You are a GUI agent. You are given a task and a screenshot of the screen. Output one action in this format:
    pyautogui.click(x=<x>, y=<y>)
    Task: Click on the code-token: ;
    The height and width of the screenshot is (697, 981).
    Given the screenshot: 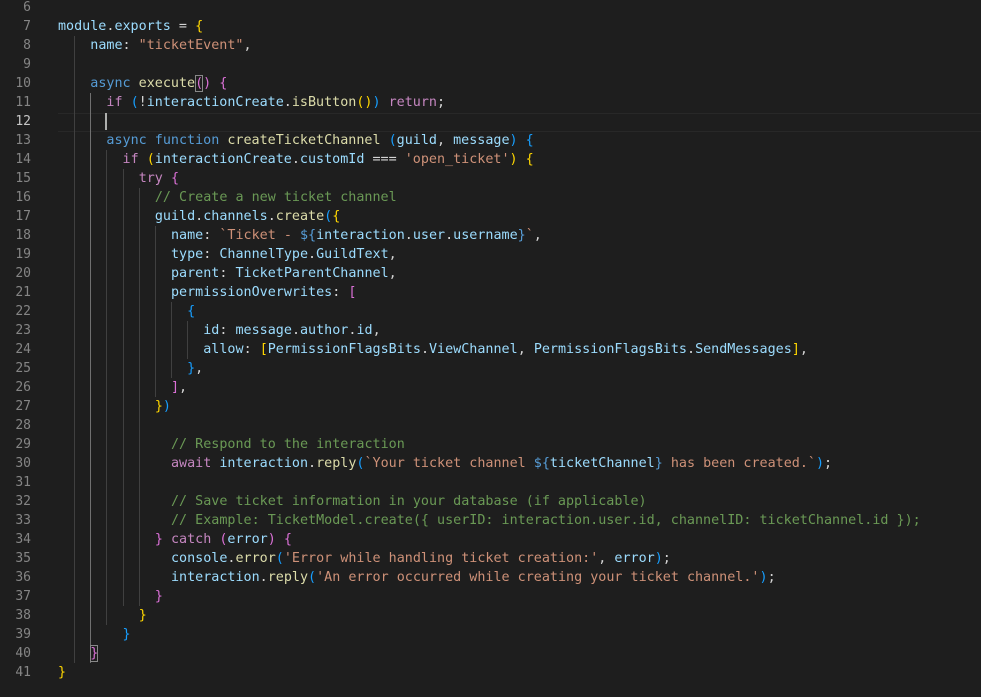 What is the action you would take?
    pyautogui.click(x=666, y=558)
    